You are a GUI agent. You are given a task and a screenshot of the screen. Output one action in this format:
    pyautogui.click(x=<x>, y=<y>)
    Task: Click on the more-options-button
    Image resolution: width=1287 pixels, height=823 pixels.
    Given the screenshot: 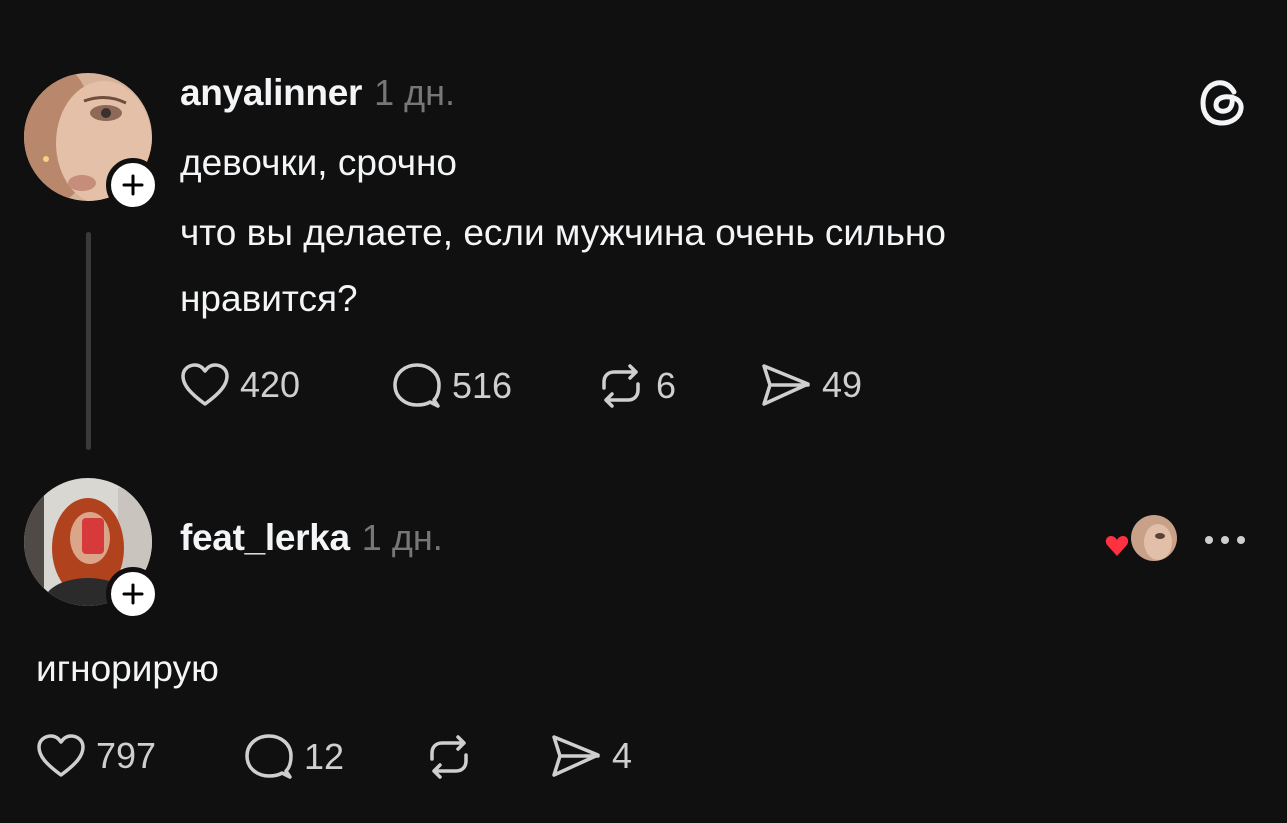 What is the action you would take?
    pyautogui.click(x=1225, y=540)
    